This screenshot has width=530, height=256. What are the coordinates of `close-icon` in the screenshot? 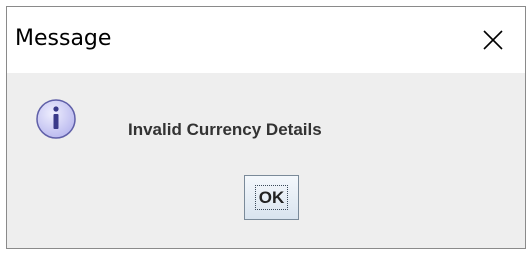 It's located at (493, 40).